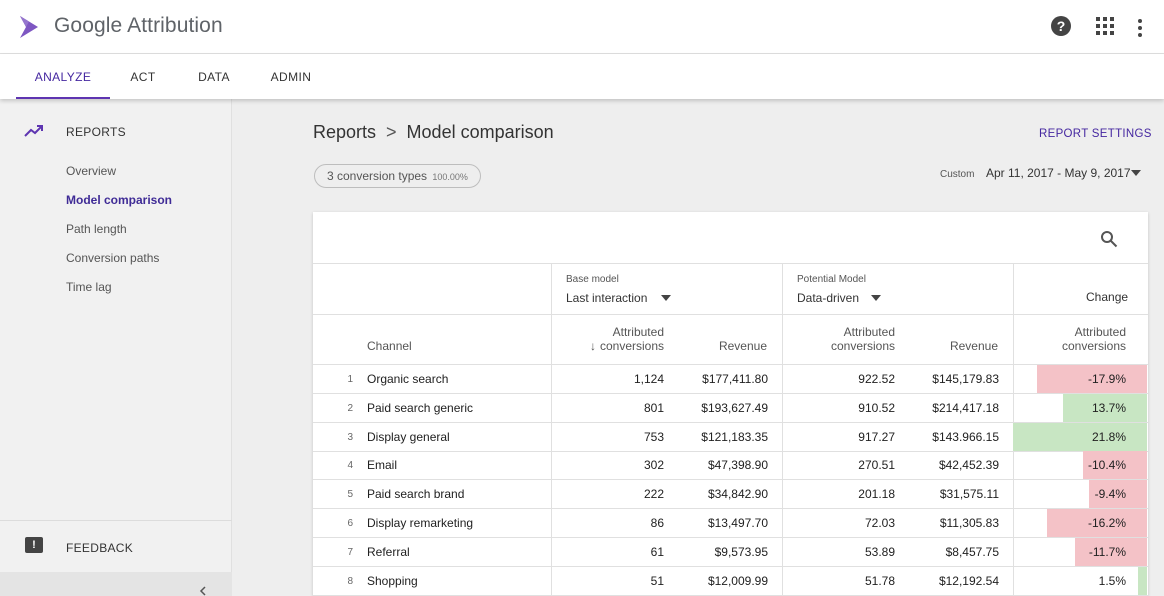 This screenshot has width=1164, height=596. Describe the element at coordinates (389, 346) in the screenshot. I see `column-header-channel: Channel` at that location.